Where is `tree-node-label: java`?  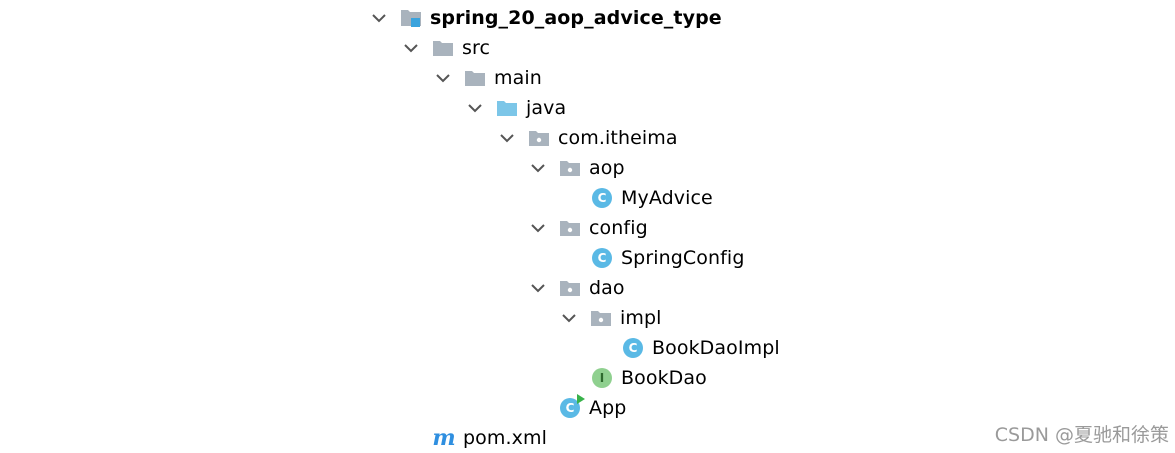
tree-node-label: java is located at coordinates (546, 108).